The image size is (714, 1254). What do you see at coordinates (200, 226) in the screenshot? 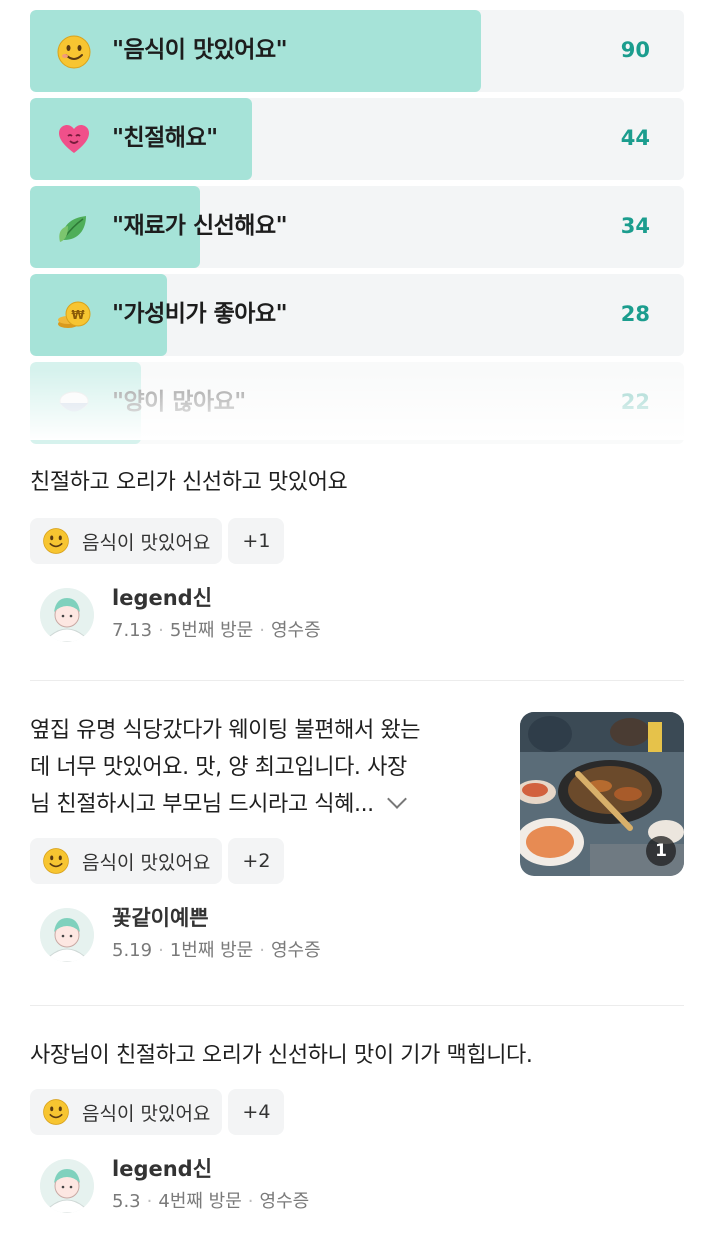
I see `keyword-label: "재료가 신선해요"` at bounding box center [200, 226].